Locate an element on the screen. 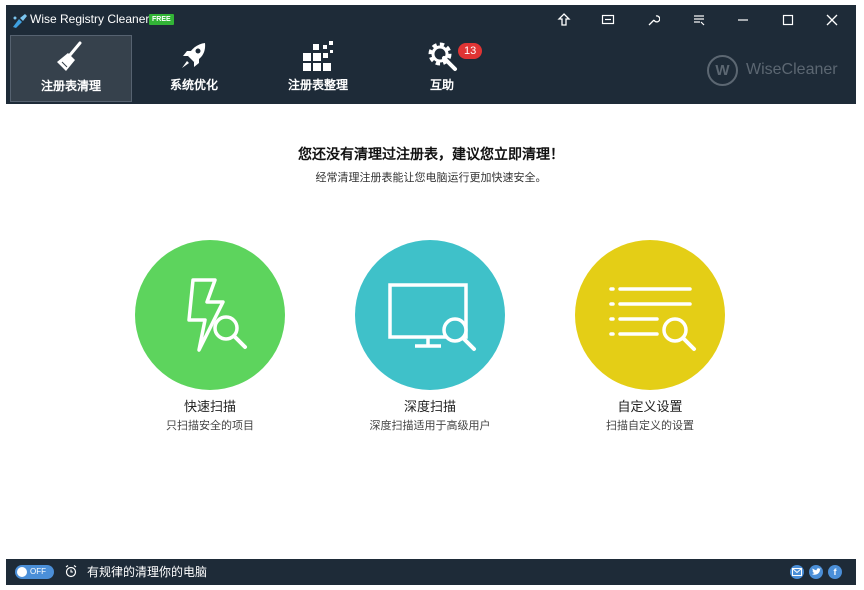  facebook-icon: f is located at coordinates (835, 572).